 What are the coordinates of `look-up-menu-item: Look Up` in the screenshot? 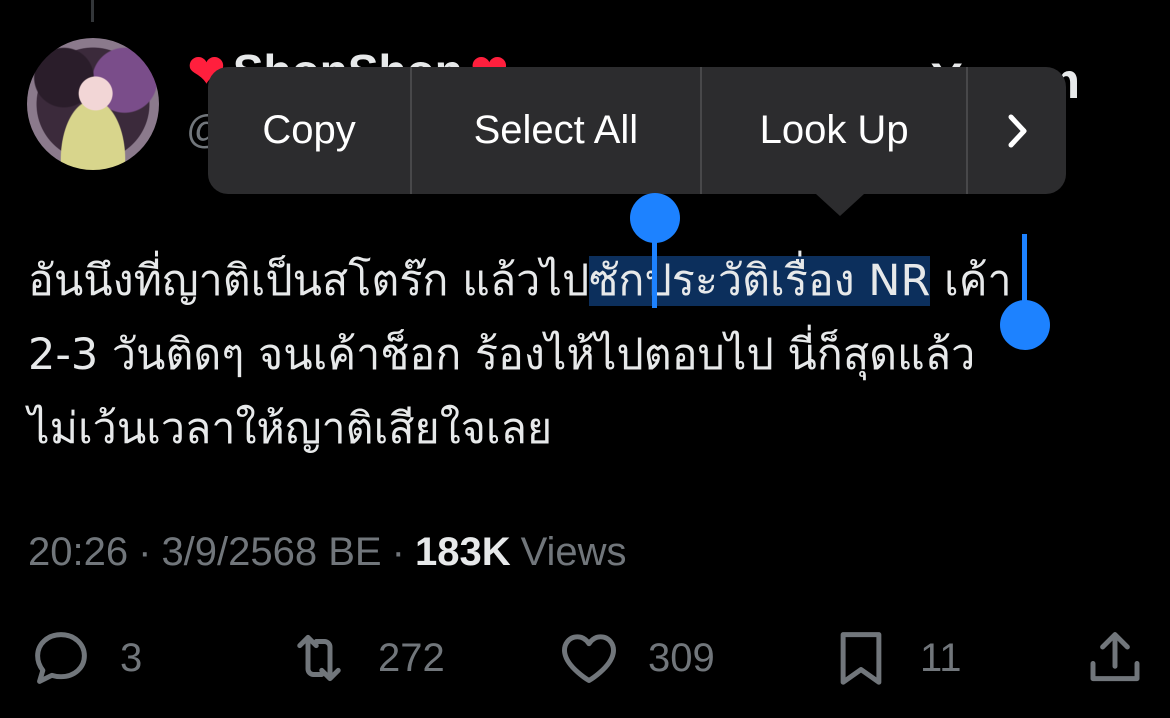 It's located at (834, 130).